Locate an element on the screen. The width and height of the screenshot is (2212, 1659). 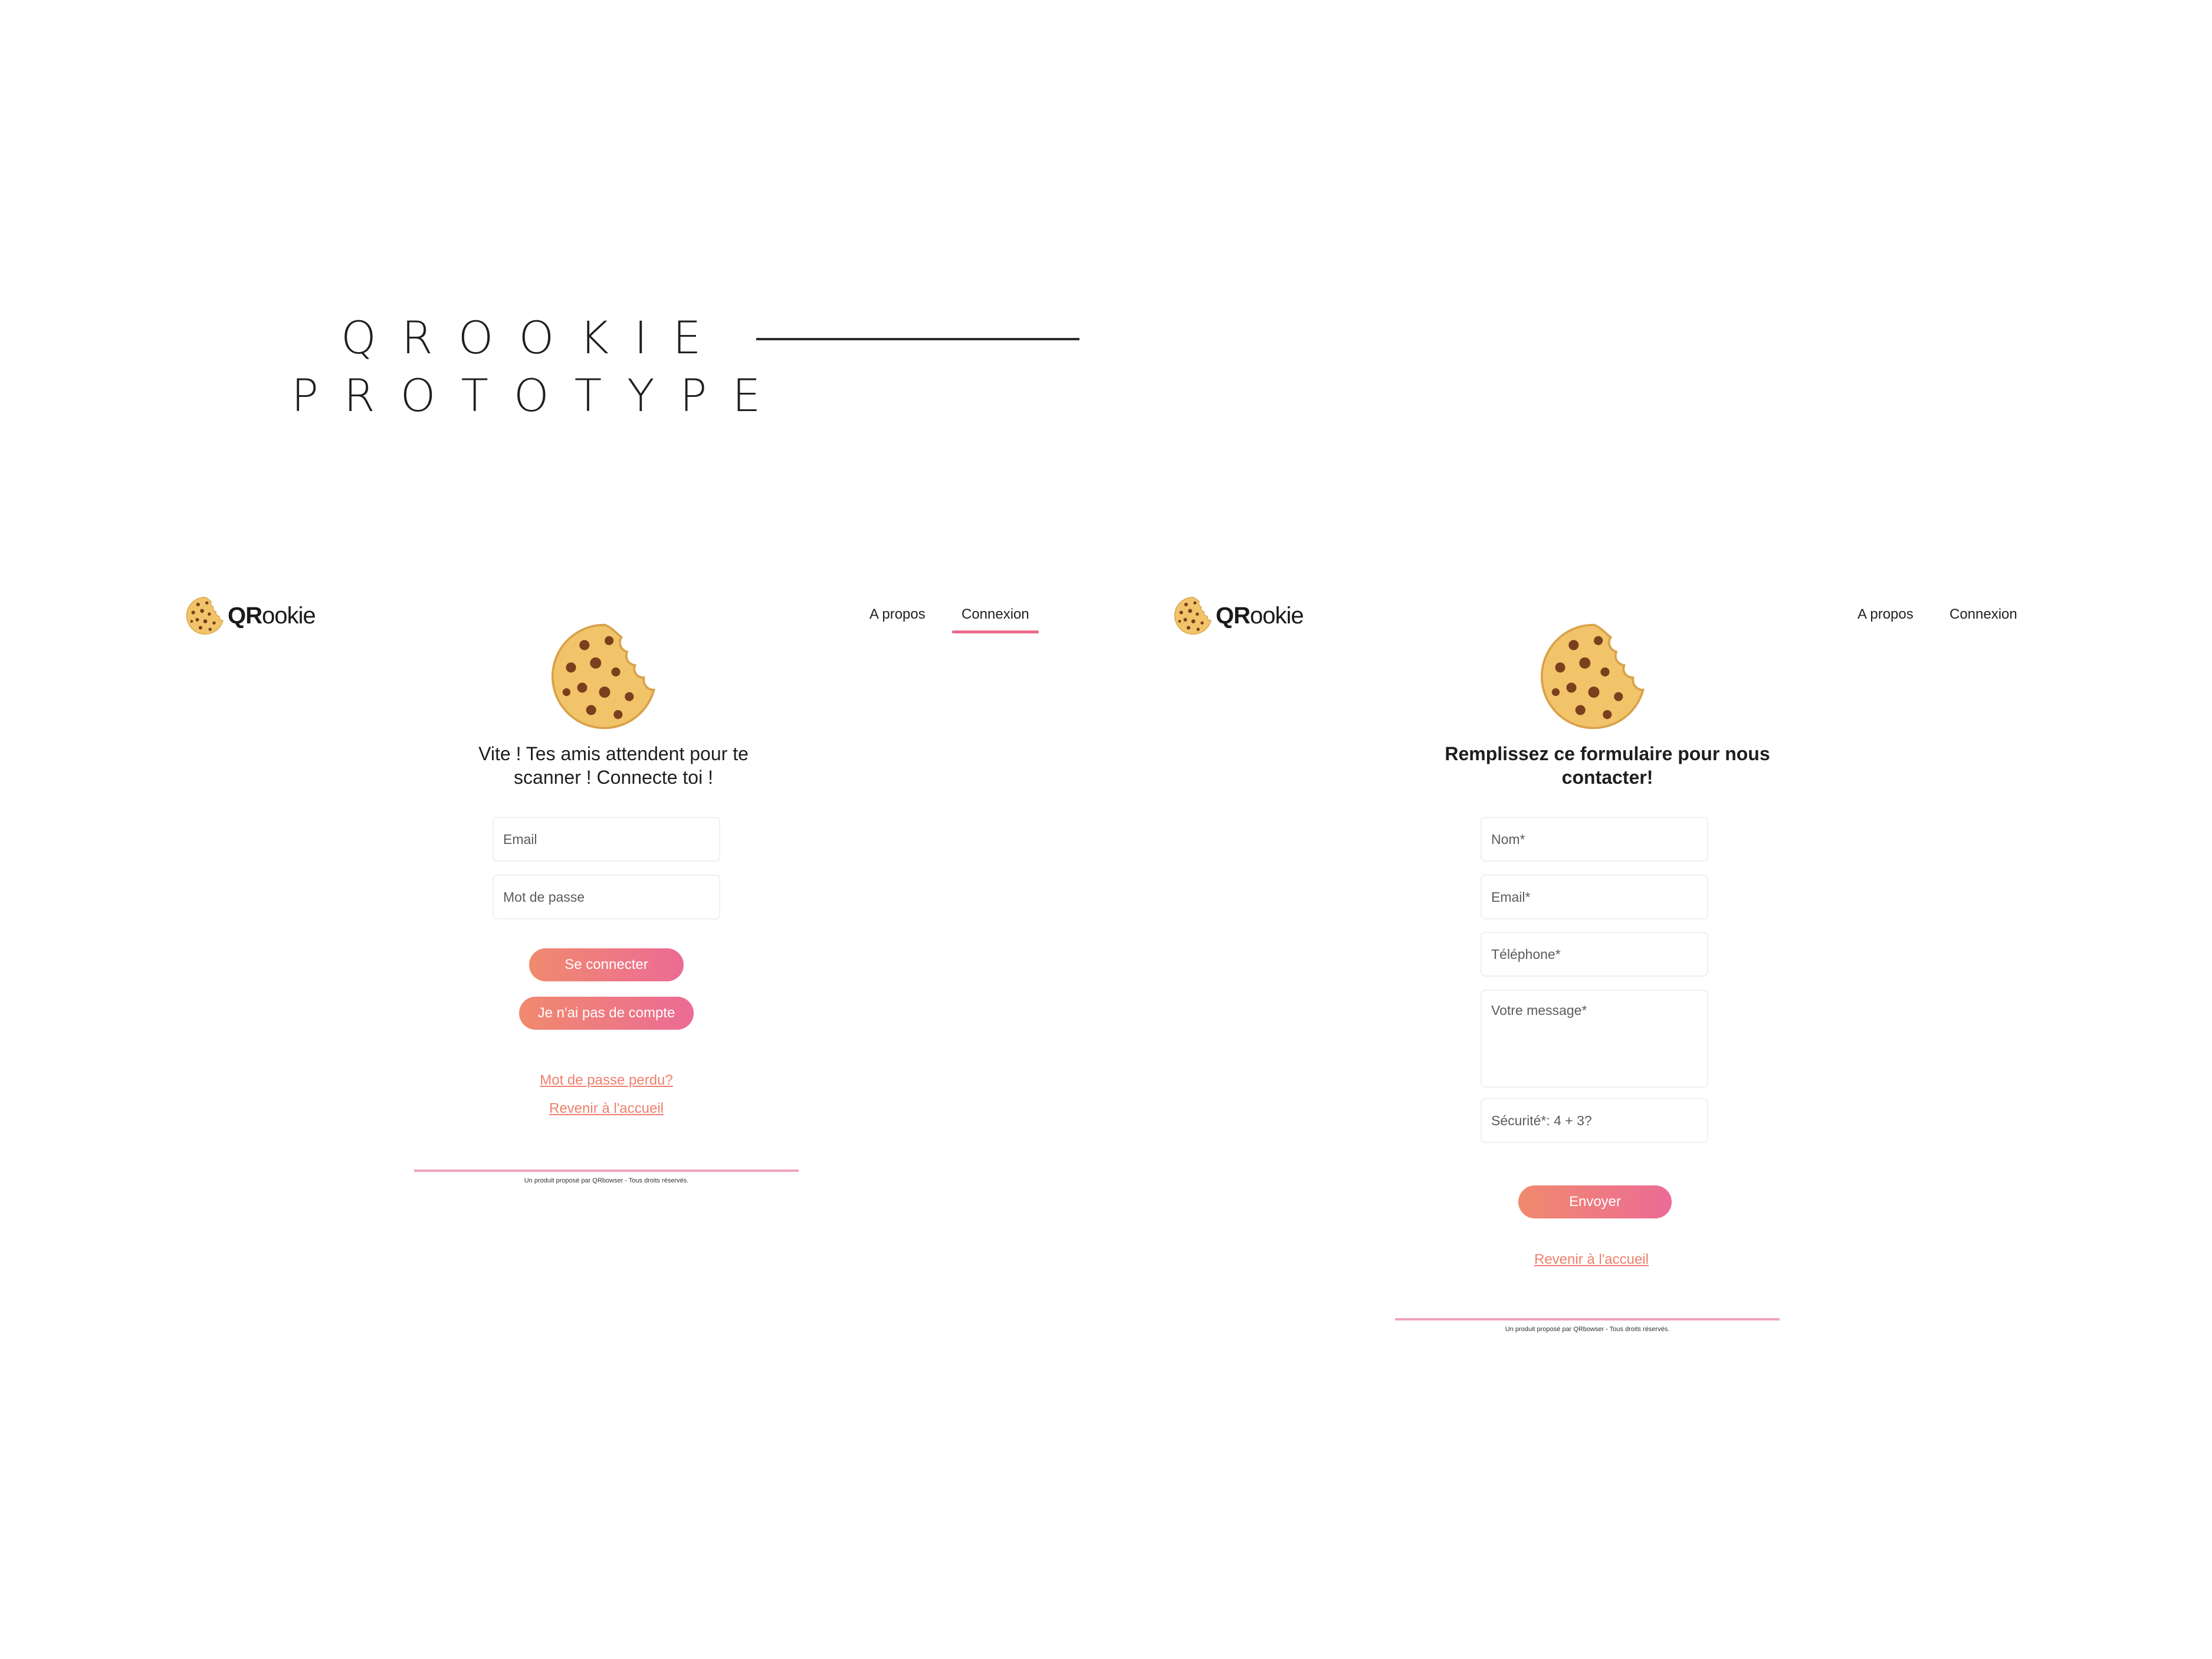
no-account-button: Je n'ai pas de compte is located at coordinates (606, 1014).